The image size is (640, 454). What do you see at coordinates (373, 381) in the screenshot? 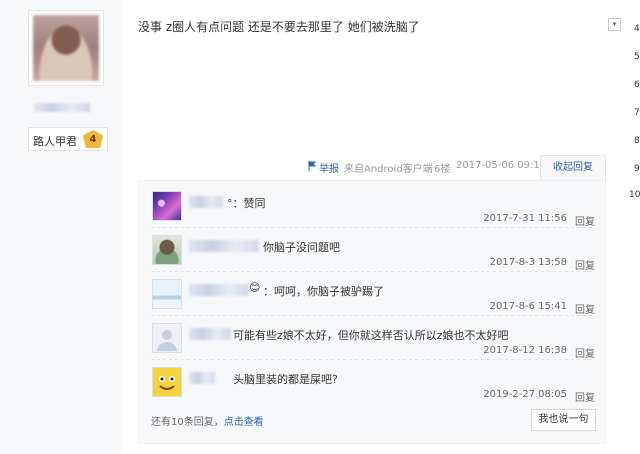
I see `reply-item: 头脑里装的都是屎吧? 2019-2-27 08:05 回复` at bounding box center [373, 381].